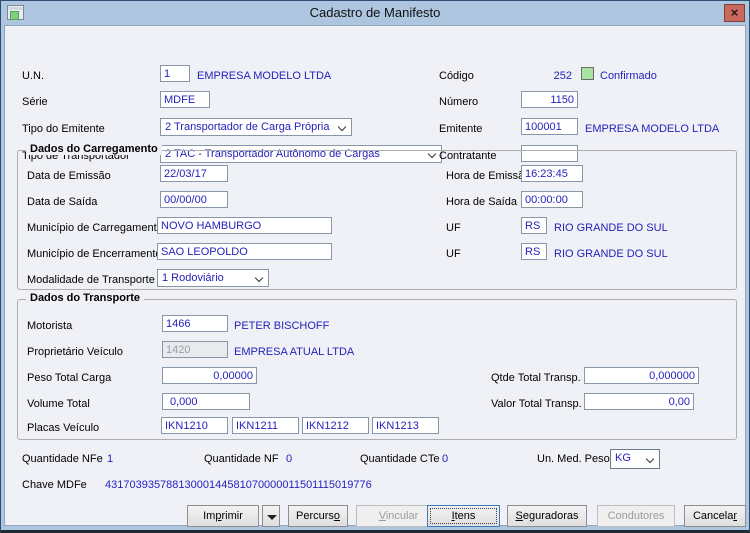  I want to click on data-saida-label: Data de Saída, so click(62, 202).